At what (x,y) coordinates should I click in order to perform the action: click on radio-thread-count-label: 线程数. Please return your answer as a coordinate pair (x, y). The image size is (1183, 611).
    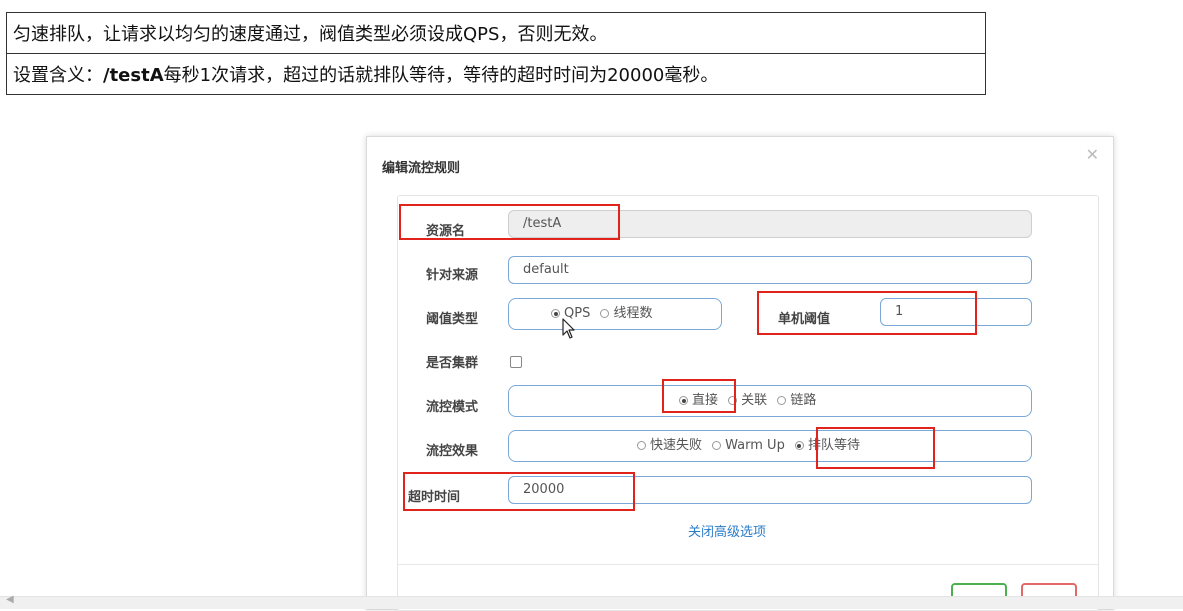
    Looking at the image, I should click on (633, 313).